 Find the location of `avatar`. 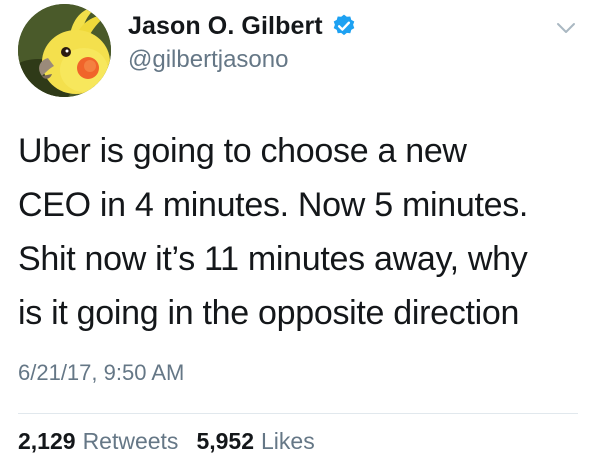

avatar is located at coordinates (64, 50).